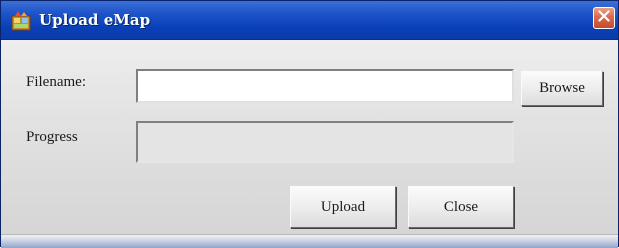 The width and height of the screenshot is (619, 248). Describe the element at coordinates (95, 20) in the screenshot. I see `window-title: Upload eMap` at that location.